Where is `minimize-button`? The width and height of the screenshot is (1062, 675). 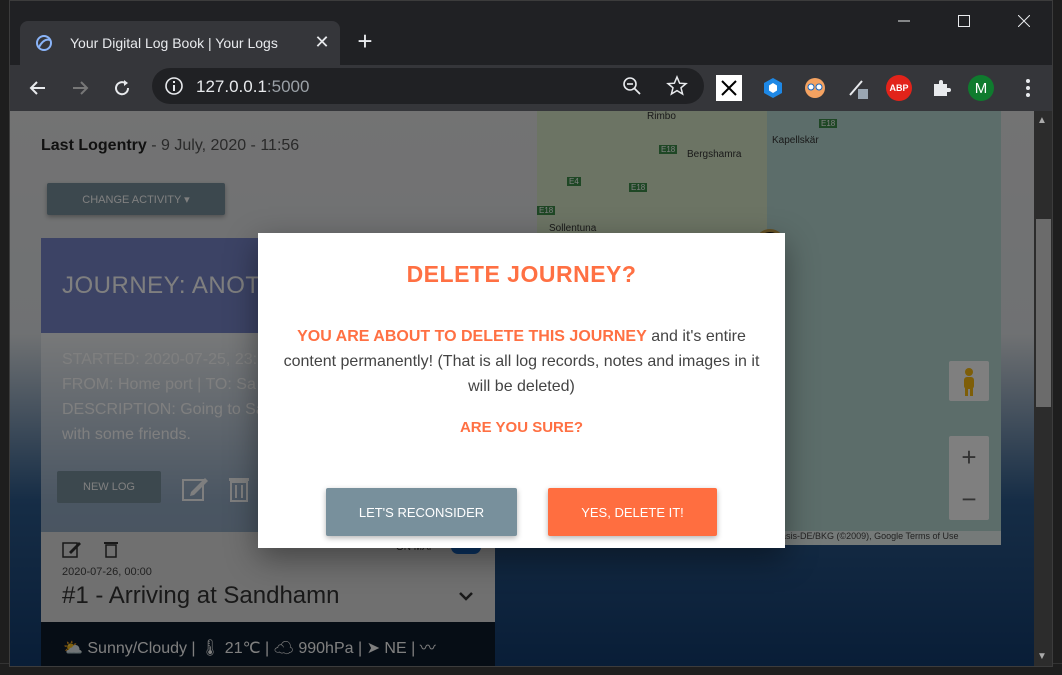
minimize-button is located at coordinates (904, 21).